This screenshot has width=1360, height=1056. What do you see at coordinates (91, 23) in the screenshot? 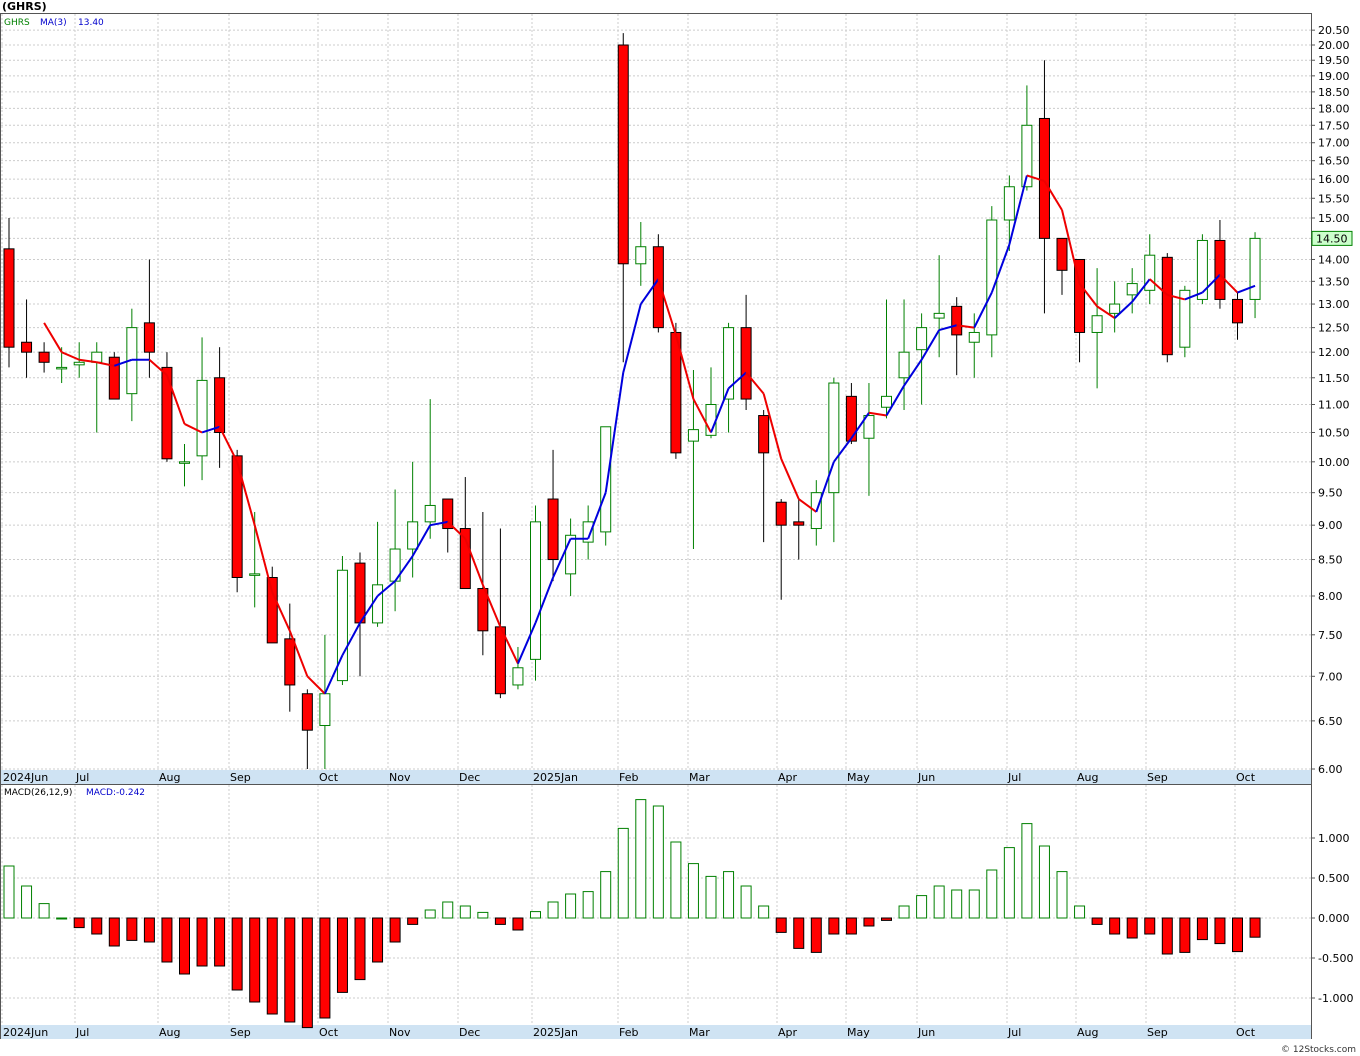
I see `legend-ma-value: 13.40` at bounding box center [91, 23].